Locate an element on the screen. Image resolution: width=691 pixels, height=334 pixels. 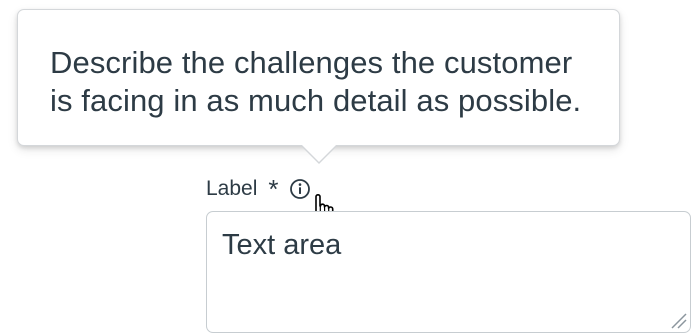
required-indicator: * is located at coordinates (273, 189).